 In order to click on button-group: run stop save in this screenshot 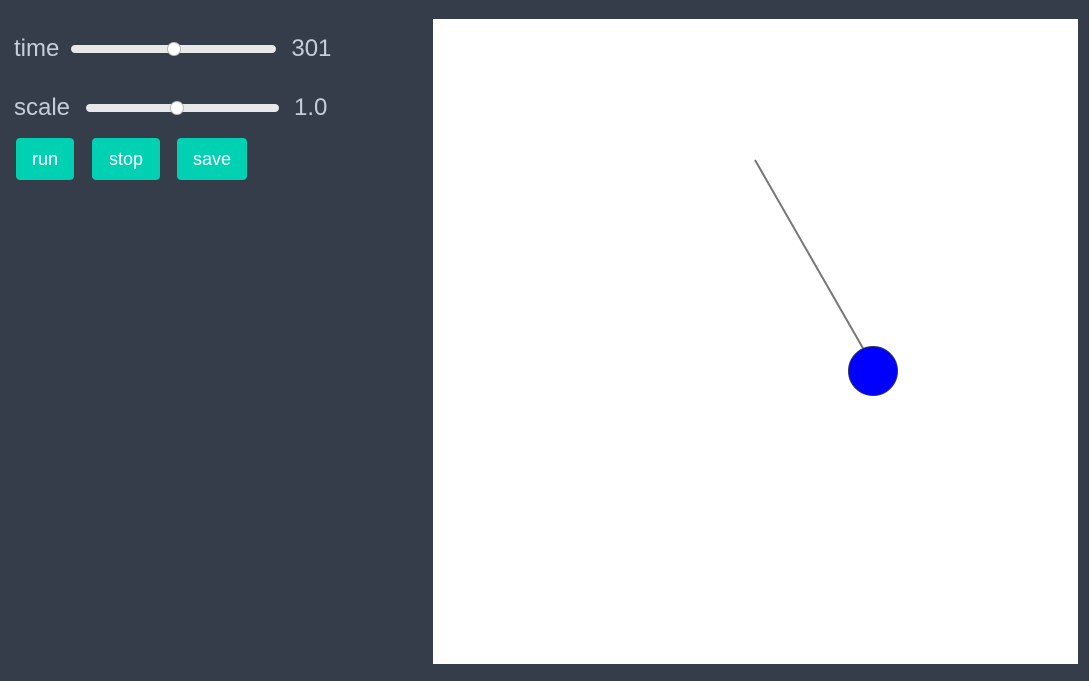, I will do `click(131, 159)`.